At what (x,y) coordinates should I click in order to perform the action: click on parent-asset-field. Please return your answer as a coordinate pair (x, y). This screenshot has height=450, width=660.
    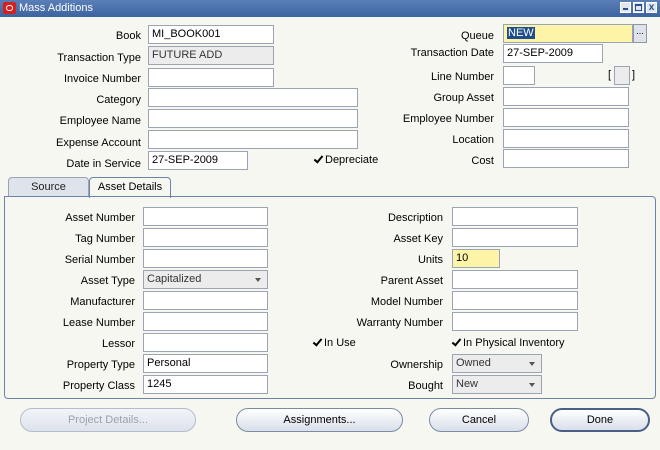
    Looking at the image, I should click on (515, 279).